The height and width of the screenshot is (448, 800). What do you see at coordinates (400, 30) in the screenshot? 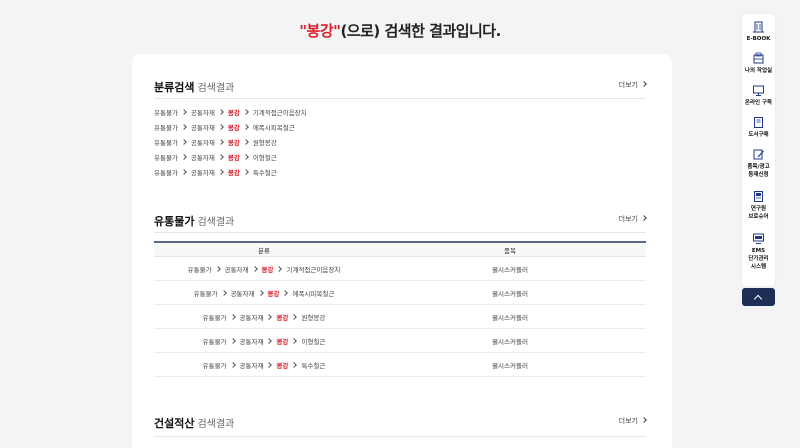
I see `page-title: "봉강"(으로) 검색한 결과입니다.` at bounding box center [400, 30].